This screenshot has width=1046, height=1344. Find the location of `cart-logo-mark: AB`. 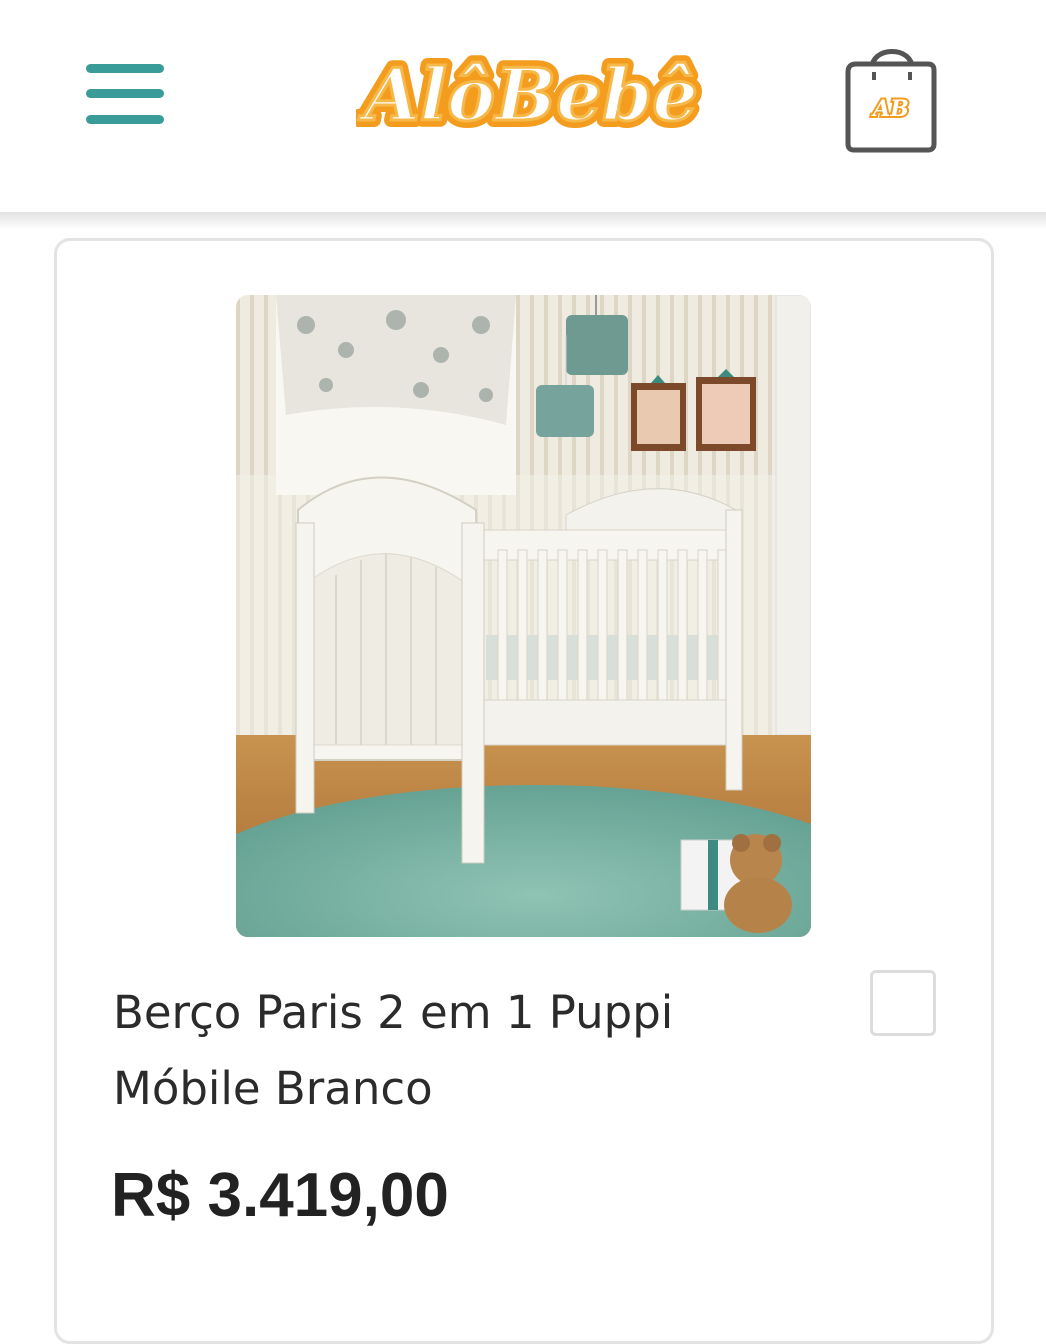

cart-logo-mark: AB is located at coordinates (890, 109).